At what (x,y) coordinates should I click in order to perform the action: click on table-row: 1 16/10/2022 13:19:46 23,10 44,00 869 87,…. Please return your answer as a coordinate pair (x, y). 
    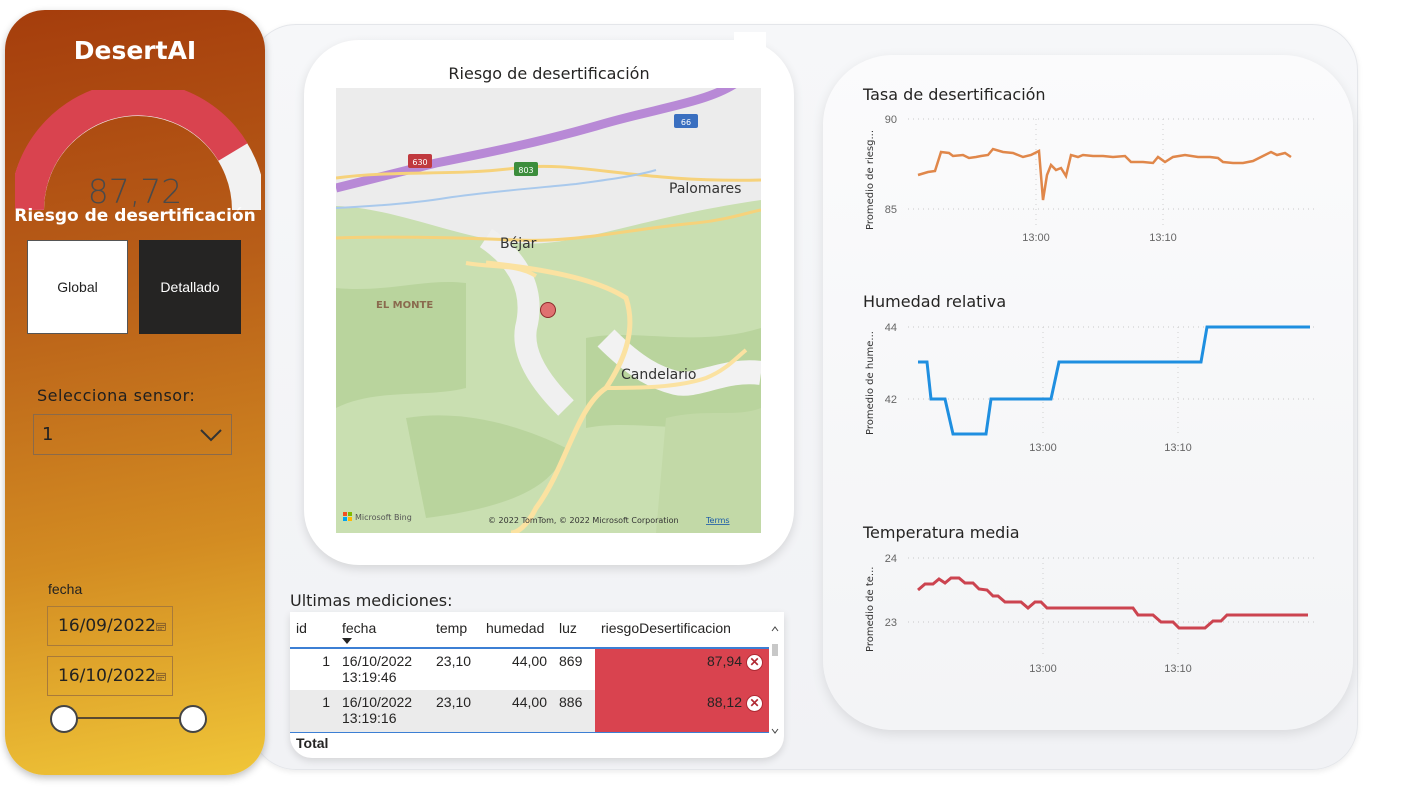
    Looking at the image, I should click on (529, 668).